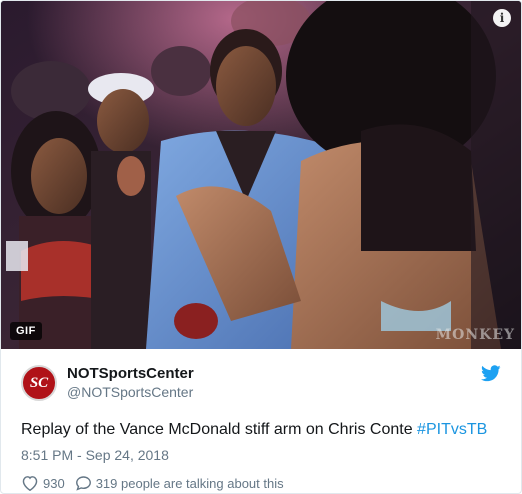 This screenshot has width=522, height=494. Describe the element at coordinates (452, 429) in the screenshot. I see `hashtag-link: #PITvsTB` at that location.